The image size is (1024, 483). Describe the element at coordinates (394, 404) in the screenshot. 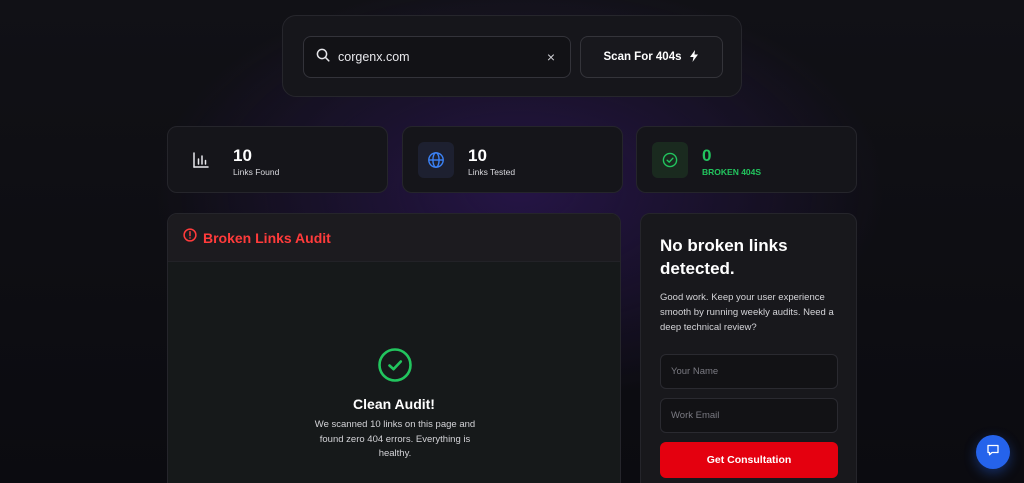

I see `clean-audit-title: Clean Audit!` at that location.